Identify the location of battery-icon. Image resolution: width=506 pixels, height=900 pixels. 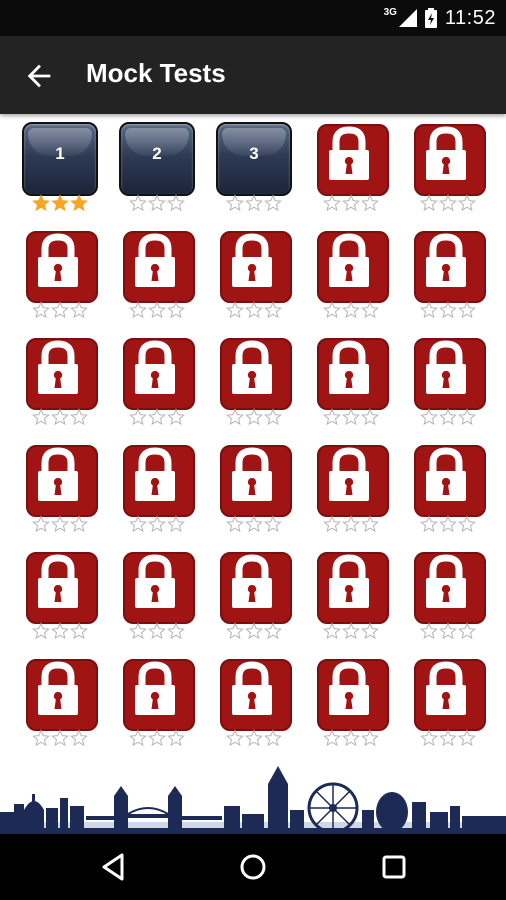
(430, 18).